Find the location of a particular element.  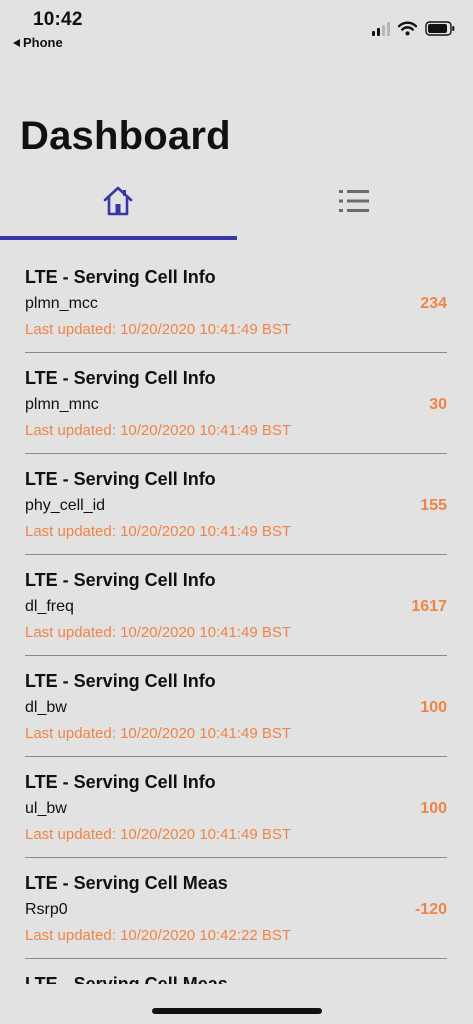

back-arrow-icon is located at coordinates (16, 42).